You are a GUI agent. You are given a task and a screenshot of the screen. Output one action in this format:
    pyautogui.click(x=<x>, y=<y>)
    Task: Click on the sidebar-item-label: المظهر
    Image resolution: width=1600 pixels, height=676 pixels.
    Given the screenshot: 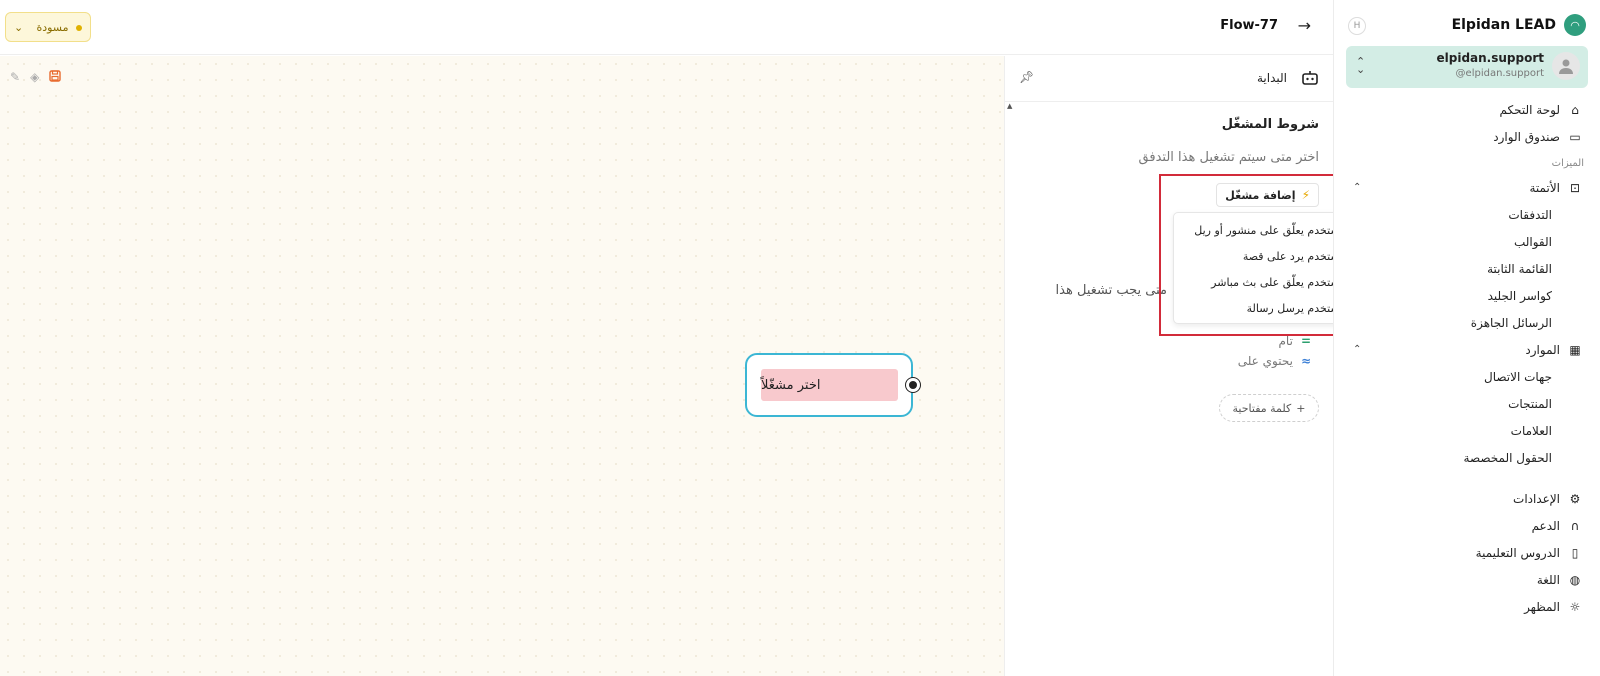 What is the action you would take?
    pyautogui.click(x=1542, y=606)
    